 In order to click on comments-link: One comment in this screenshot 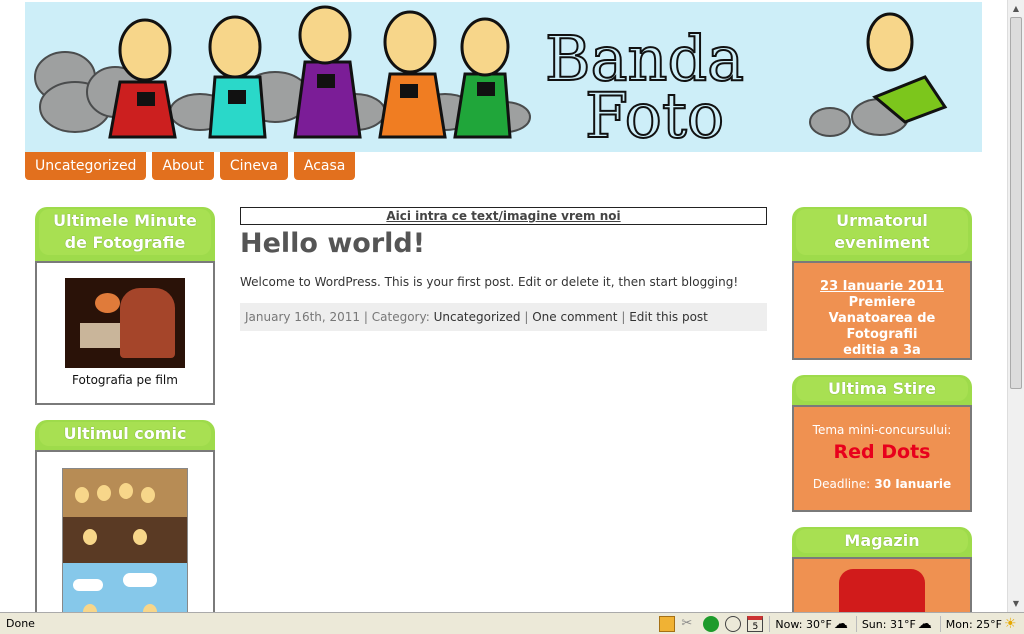, I will do `click(574, 317)`.